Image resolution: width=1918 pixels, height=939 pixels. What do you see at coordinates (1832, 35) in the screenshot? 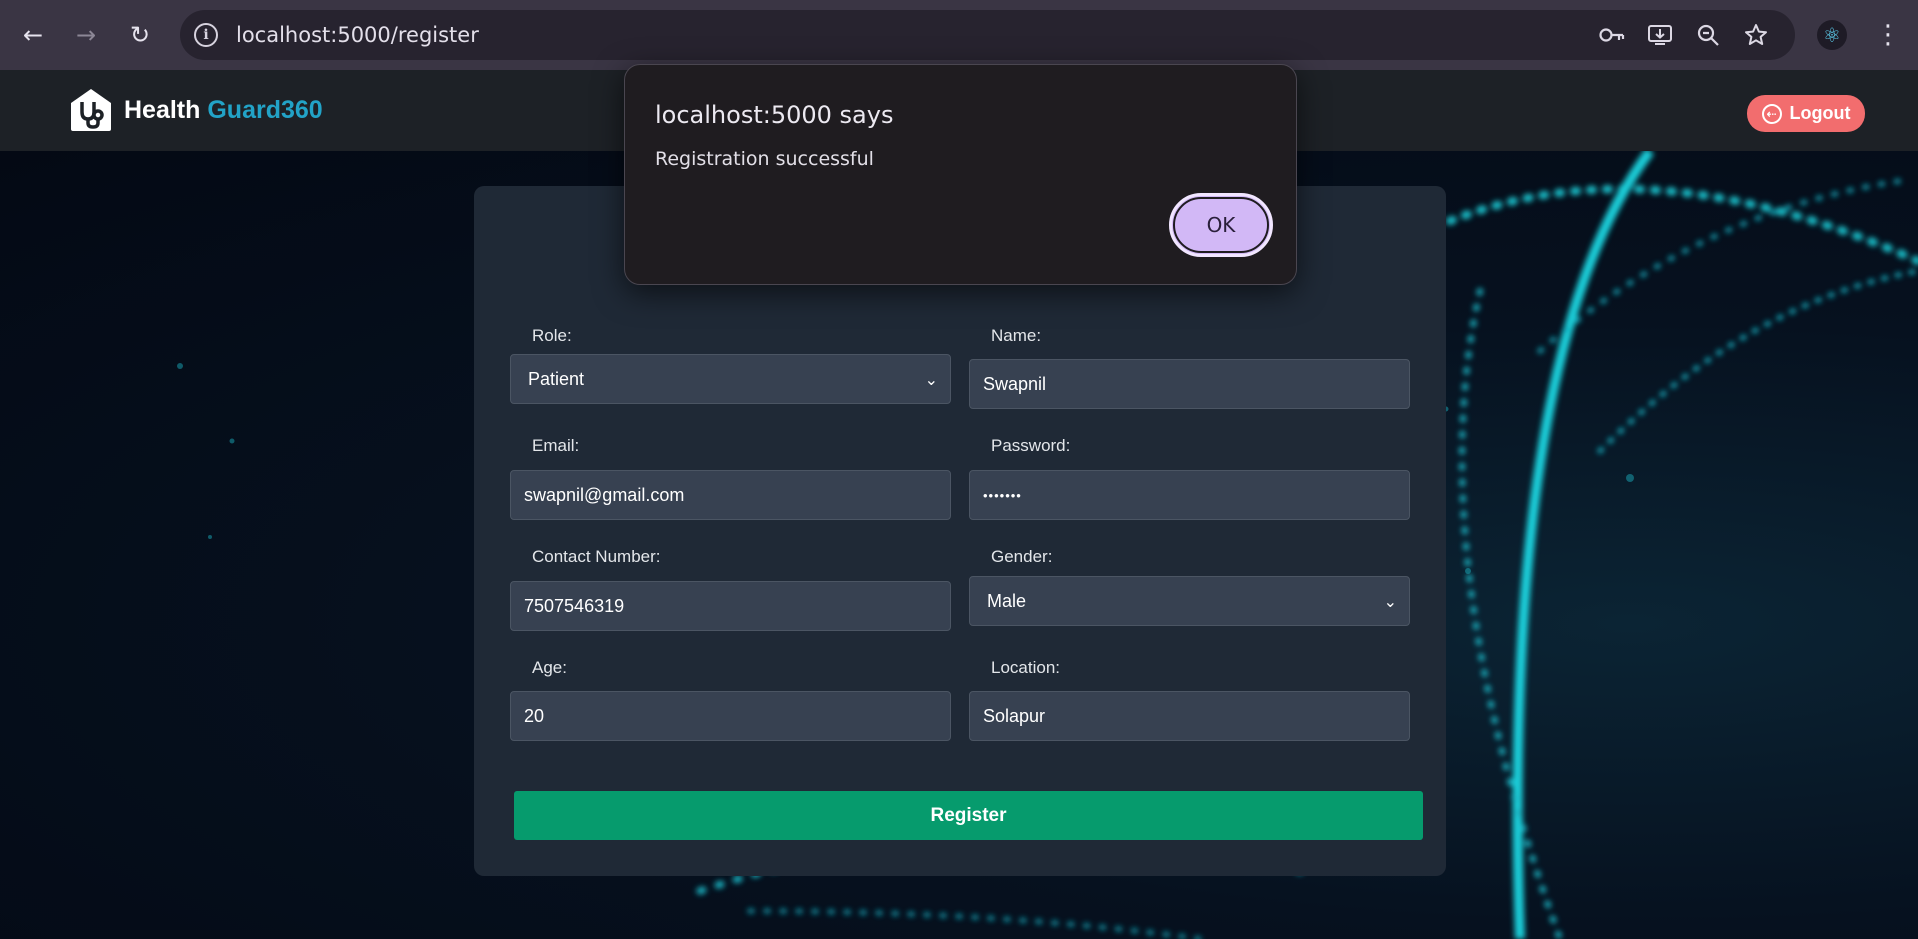
I see `react-devtools-extension-icon: ⚛` at bounding box center [1832, 35].